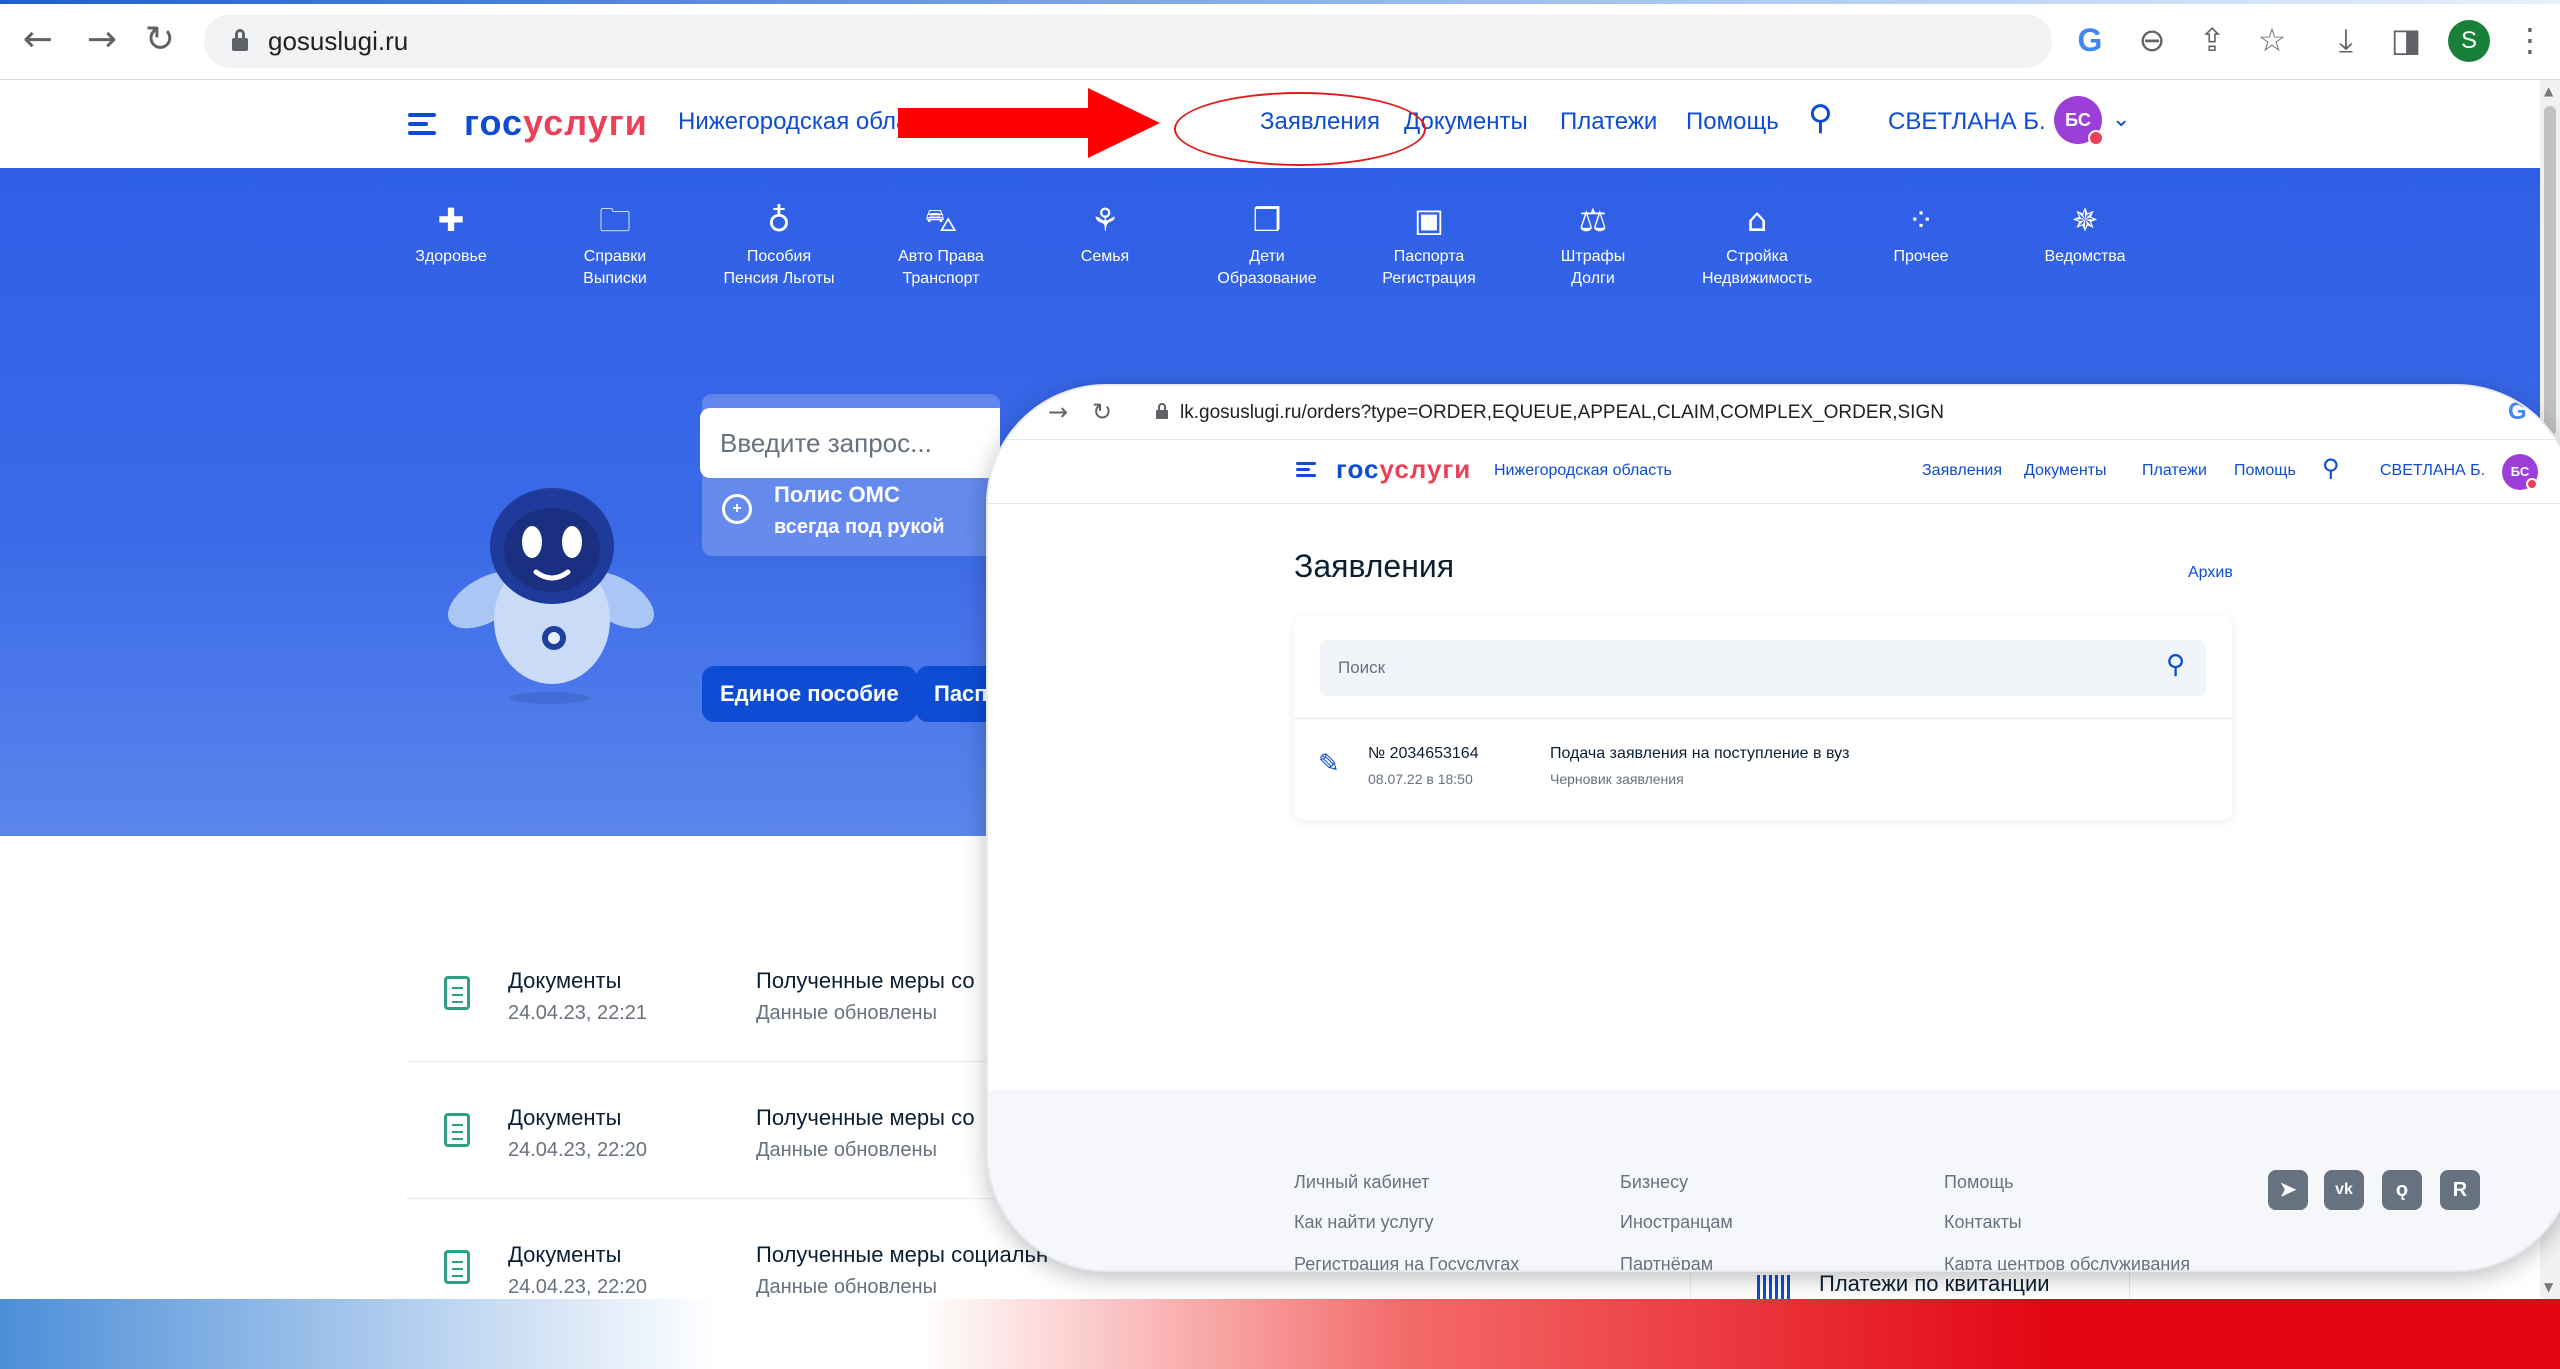 The width and height of the screenshot is (2560, 1369). I want to click on archive-link: Архив, so click(2210, 573).